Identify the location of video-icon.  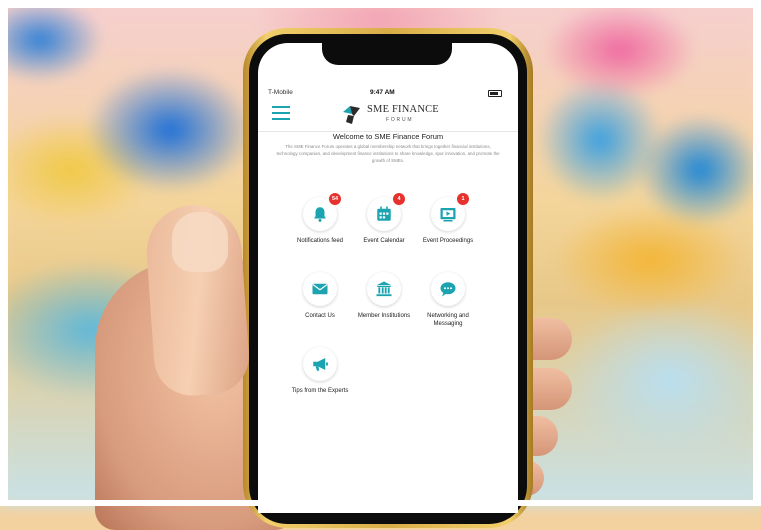
(448, 215).